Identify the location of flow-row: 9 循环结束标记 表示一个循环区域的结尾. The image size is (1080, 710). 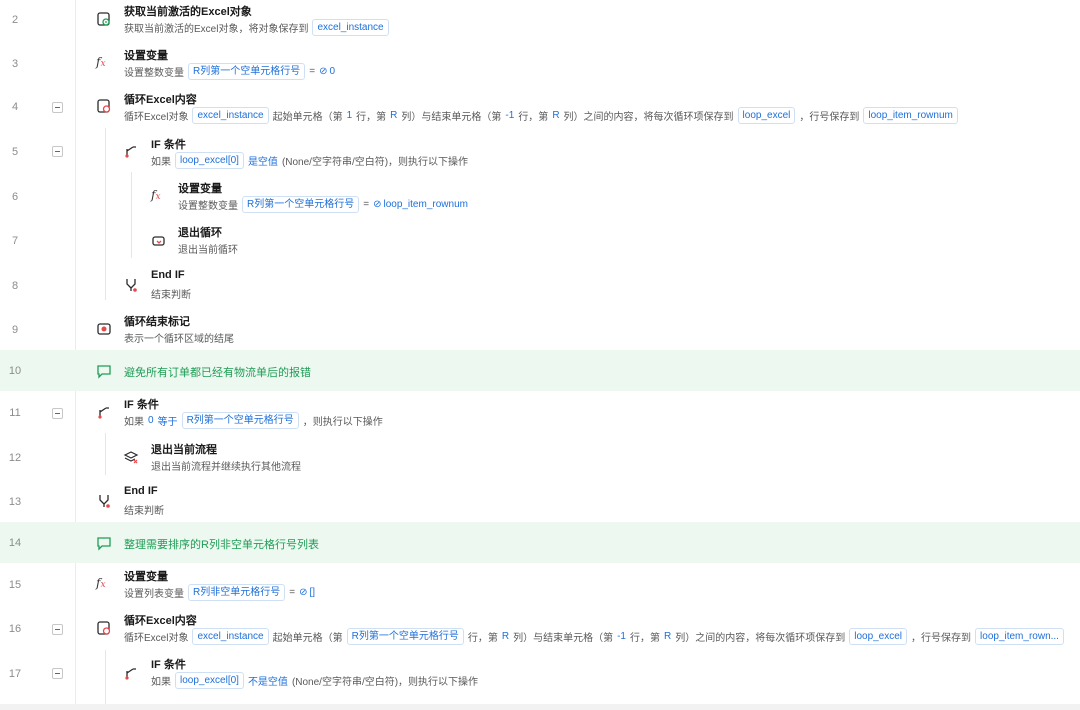
(540, 327).